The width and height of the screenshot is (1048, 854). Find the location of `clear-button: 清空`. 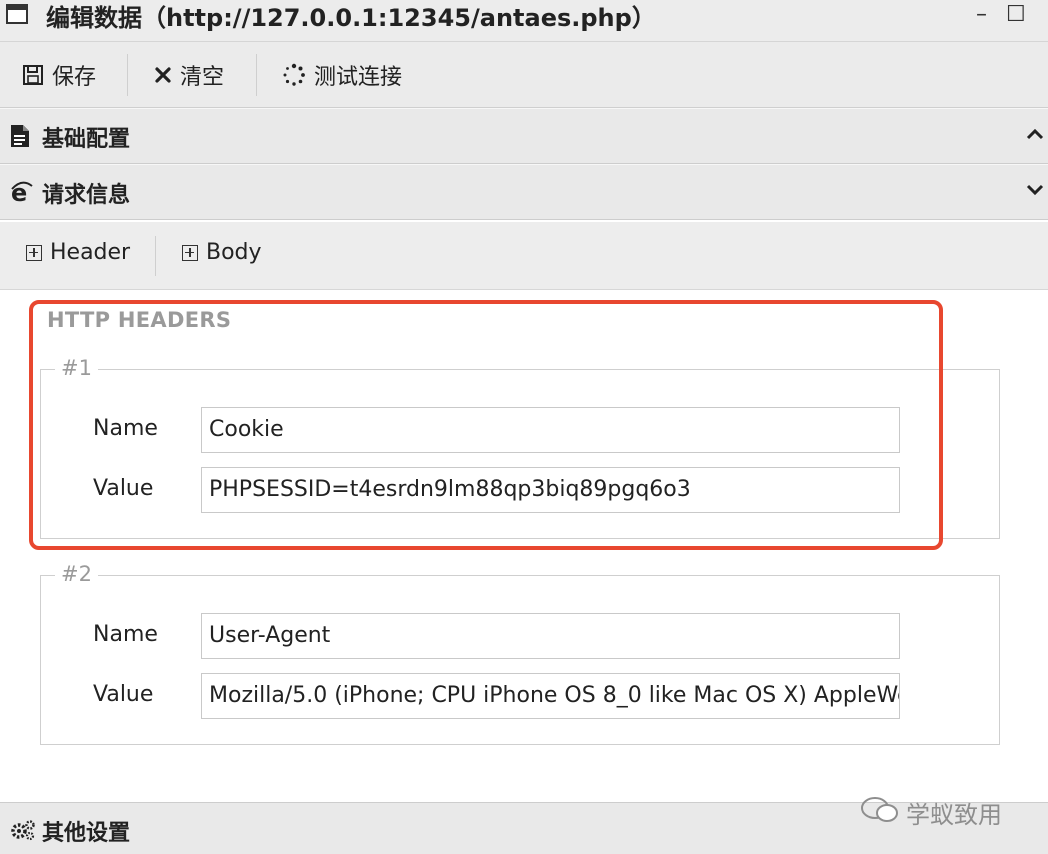

clear-button: 清空 is located at coordinates (189, 75).